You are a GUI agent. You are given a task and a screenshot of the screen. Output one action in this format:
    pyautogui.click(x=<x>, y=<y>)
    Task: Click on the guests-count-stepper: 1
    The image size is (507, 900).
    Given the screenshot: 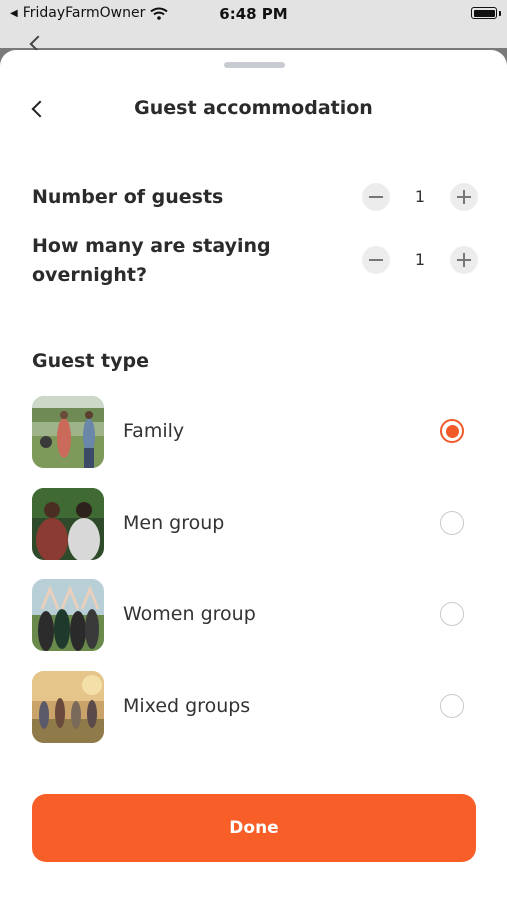 What is the action you would take?
    pyautogui.click(x=420, y=198)
    